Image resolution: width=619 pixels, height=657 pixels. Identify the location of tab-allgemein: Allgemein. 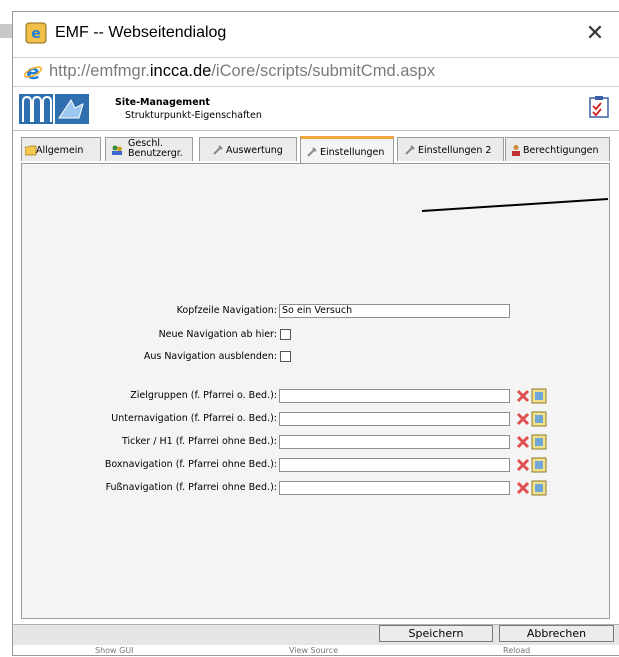
(61, 149).